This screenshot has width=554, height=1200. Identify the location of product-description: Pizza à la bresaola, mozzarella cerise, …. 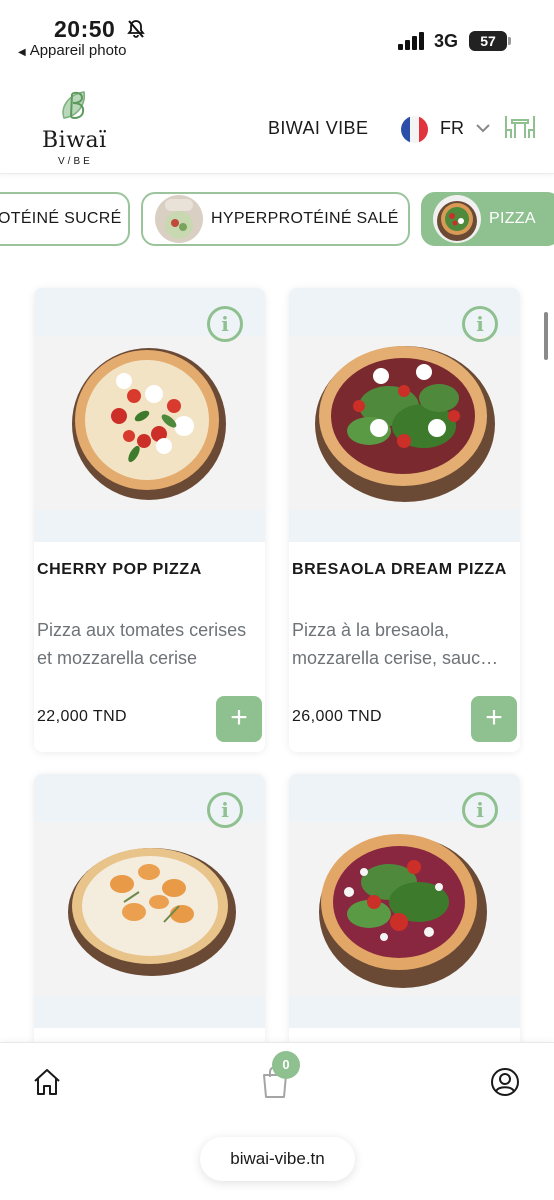
(391, 644).